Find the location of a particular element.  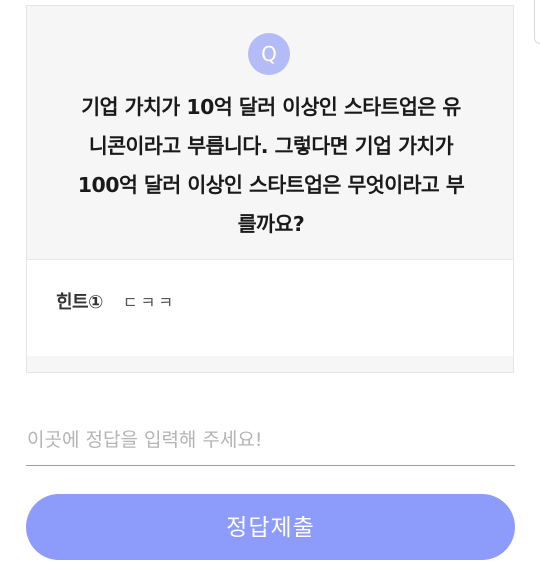

question-line-3: 100억 달러 이상인 스타트업은 무엇이라고 부 is located at coordinates (271, 185).